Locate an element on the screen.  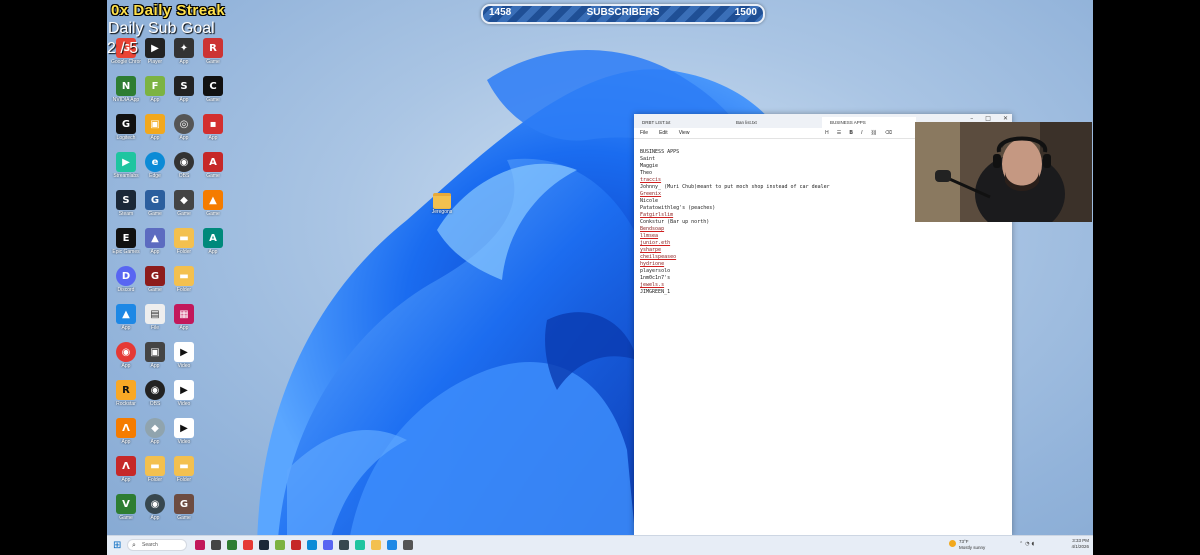
system-clock: 3:33 PM 4/1/2026 is located at coordinates (1080, 544).